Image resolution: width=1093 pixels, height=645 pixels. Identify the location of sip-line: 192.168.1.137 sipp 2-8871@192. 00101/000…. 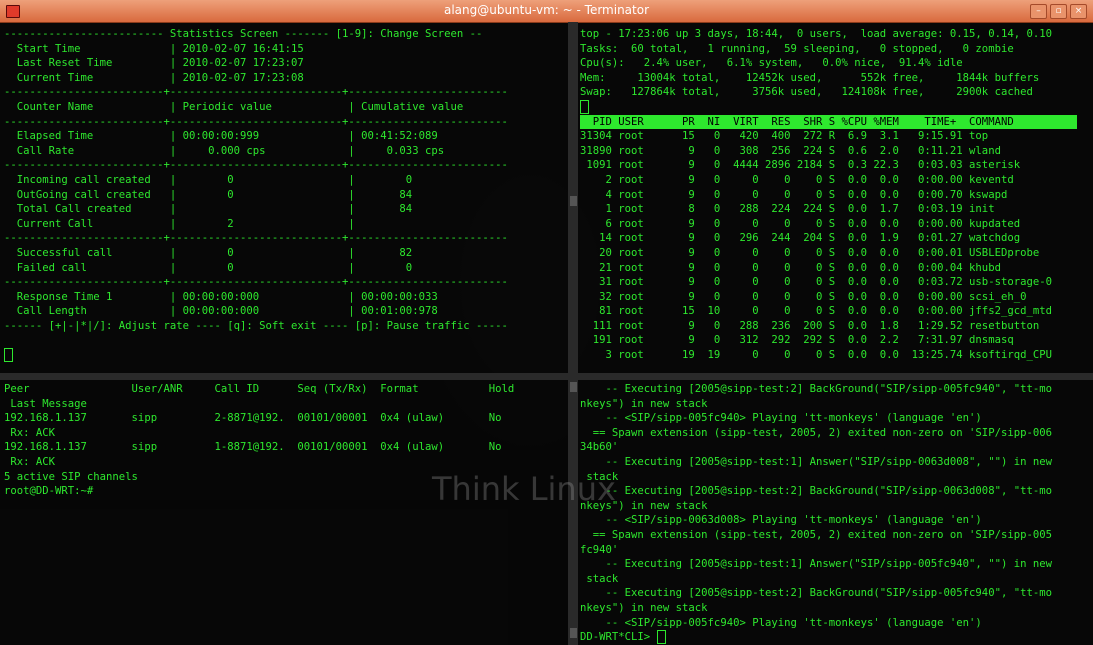
(253, 418).